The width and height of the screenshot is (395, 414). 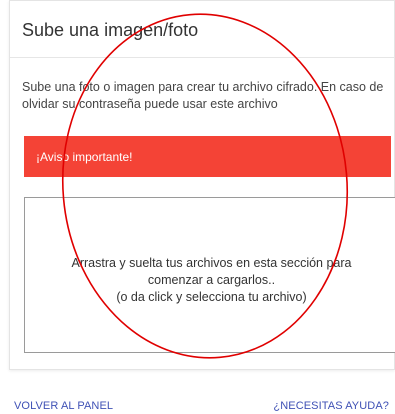 I want to click on card-divider, so click(x=202, y=57).